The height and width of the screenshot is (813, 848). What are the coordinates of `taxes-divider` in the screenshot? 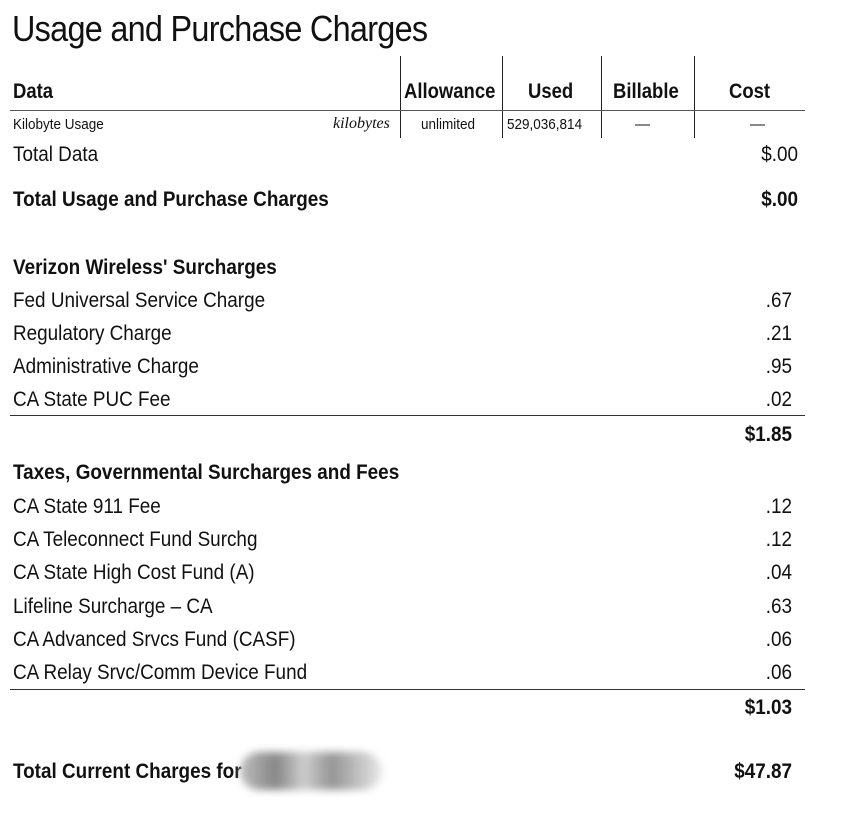 It's located at (407, 689).